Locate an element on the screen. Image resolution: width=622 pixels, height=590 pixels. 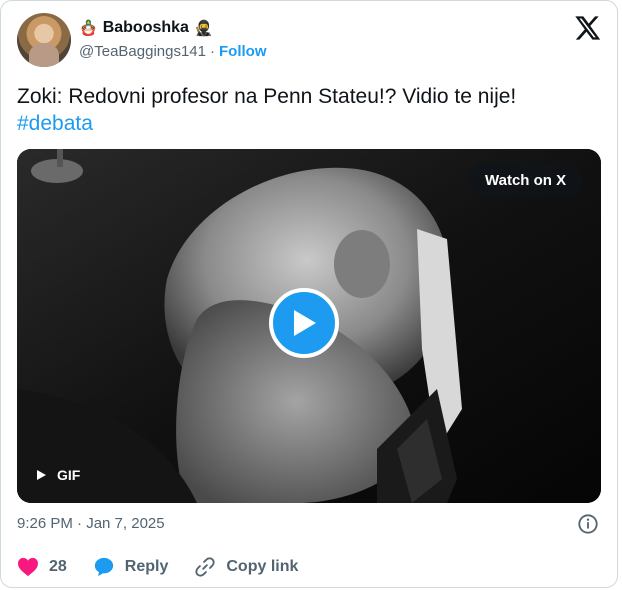
copy-link-button: Copy link is located at coordinates (246, 567).